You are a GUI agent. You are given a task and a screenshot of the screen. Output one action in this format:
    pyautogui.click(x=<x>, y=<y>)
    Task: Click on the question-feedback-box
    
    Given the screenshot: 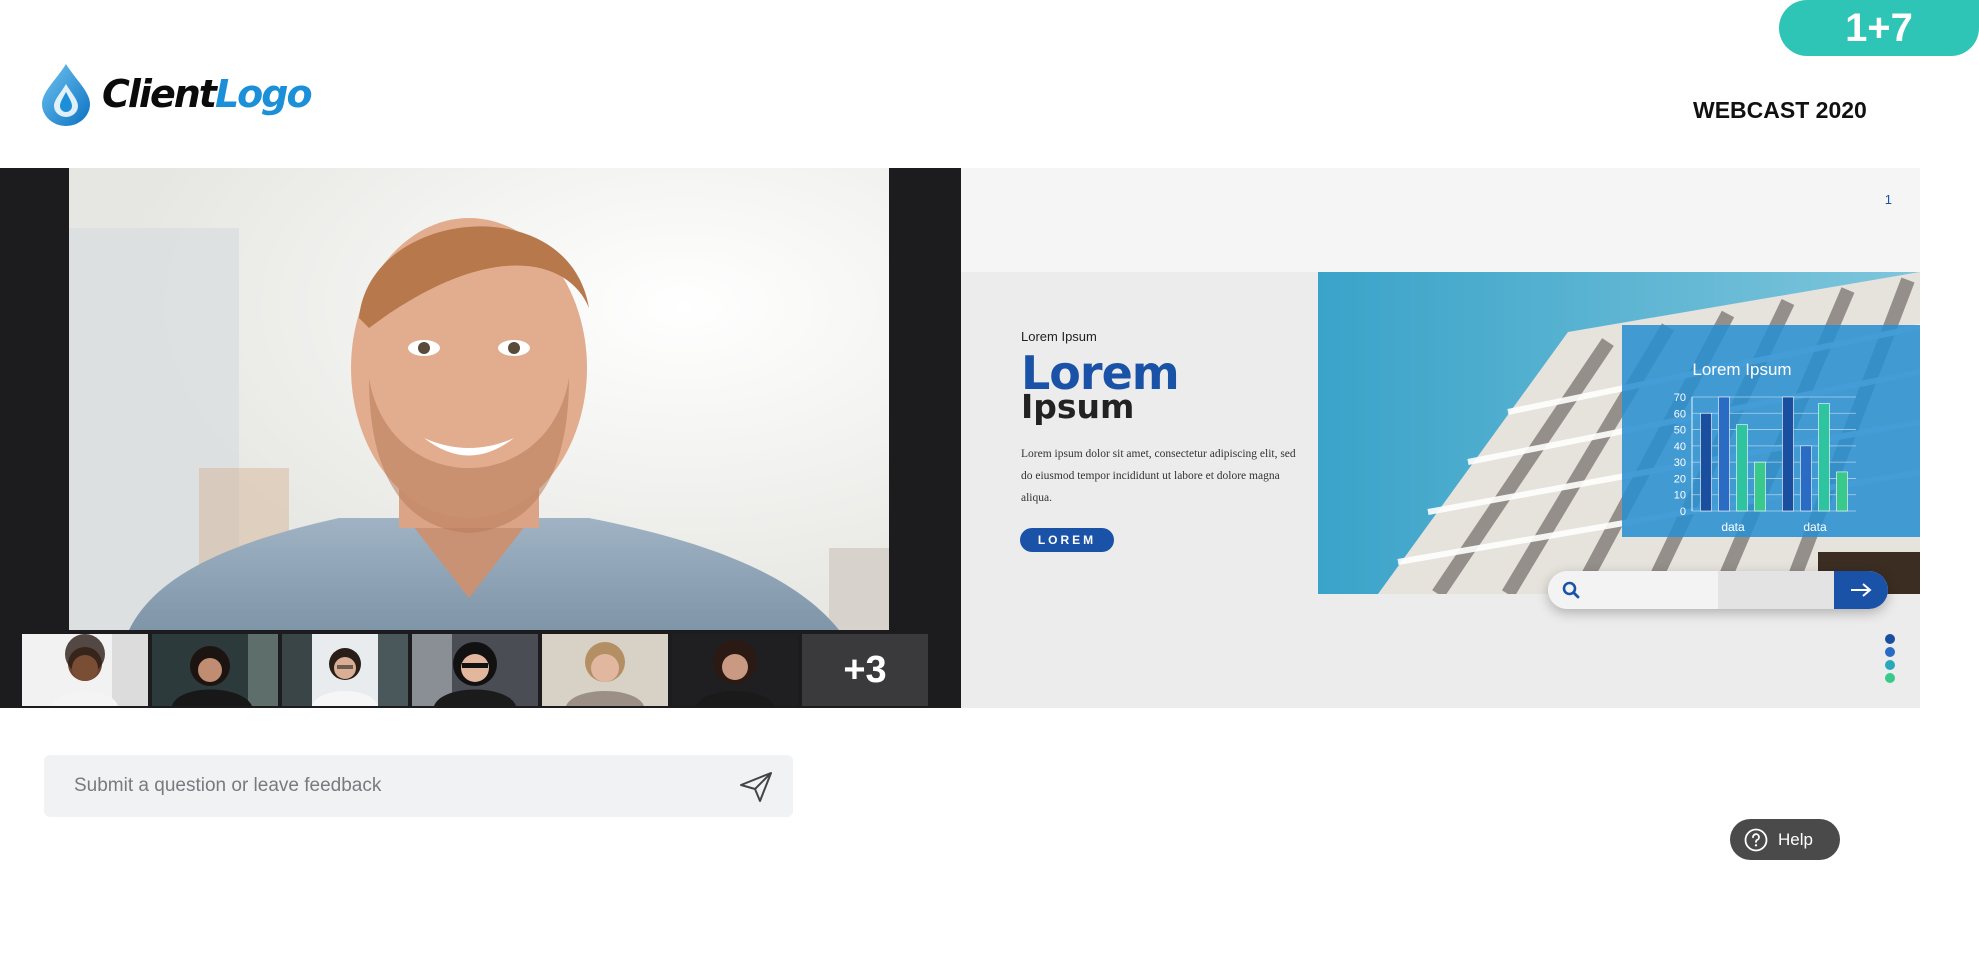 What is the action you would take?
    pyautogui.click(x=418, y=786)
    